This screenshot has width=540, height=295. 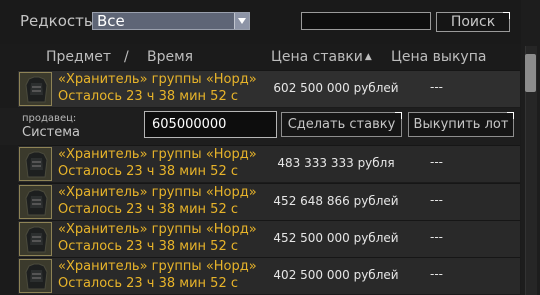 I want to click on buyout-lot-button: Выкупить лот, so click(x=461, y=124).